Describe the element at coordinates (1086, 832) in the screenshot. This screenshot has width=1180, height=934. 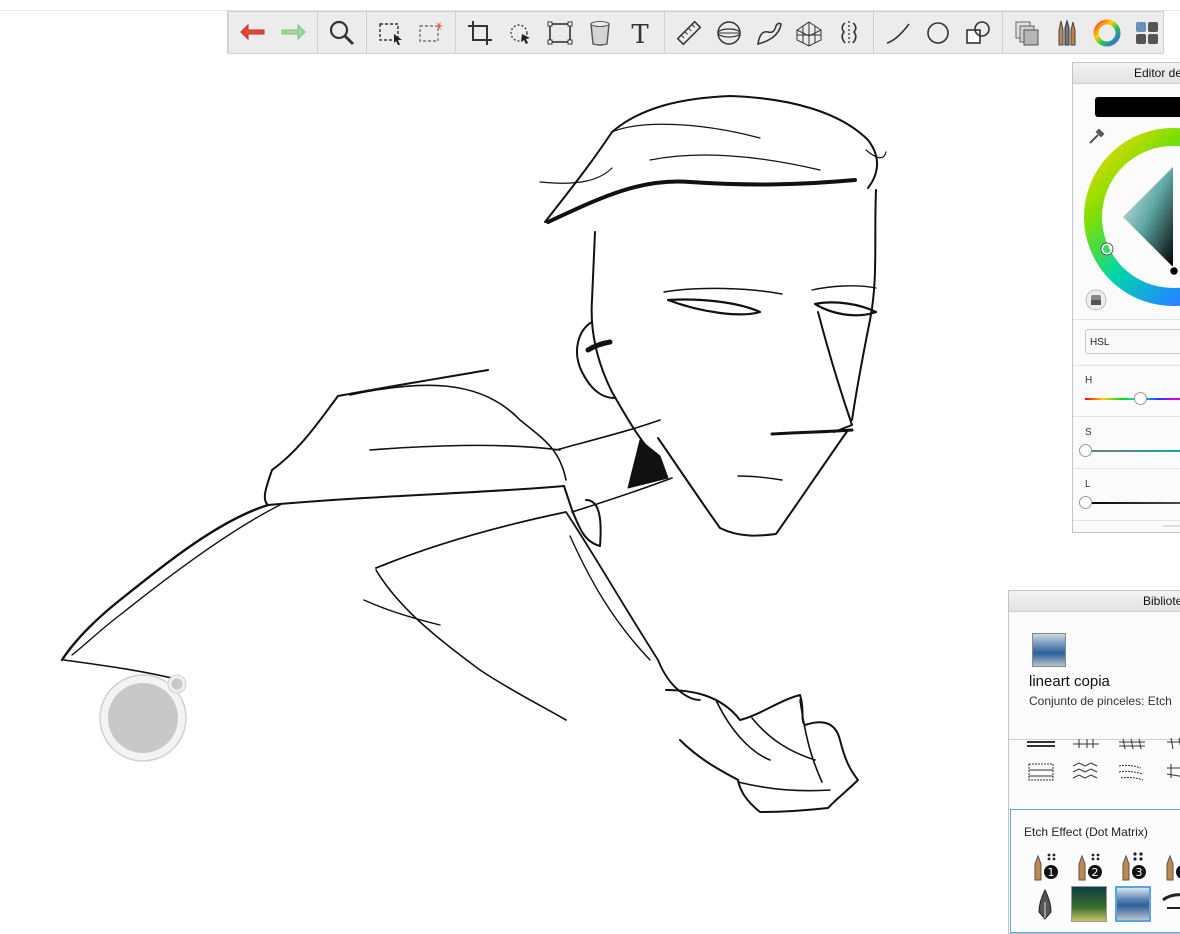
I see `etch-set-label: Etch Effect (Dot Matrix)` at that location.